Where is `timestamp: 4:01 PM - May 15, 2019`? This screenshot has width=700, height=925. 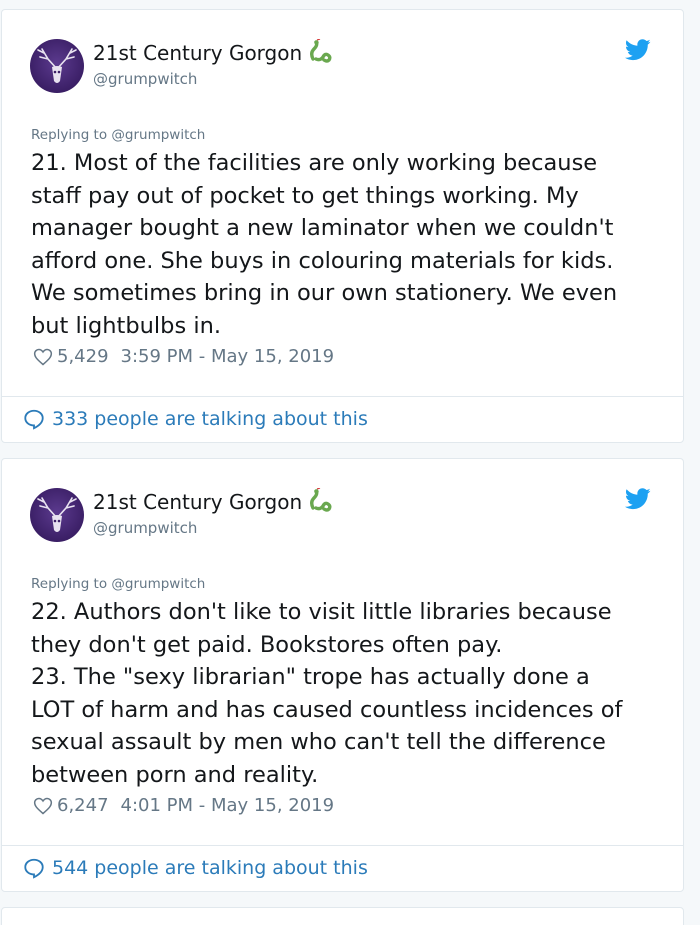
timestamp: 4:01 PM - May 15, 2019 is located at coordinates (228, 805).